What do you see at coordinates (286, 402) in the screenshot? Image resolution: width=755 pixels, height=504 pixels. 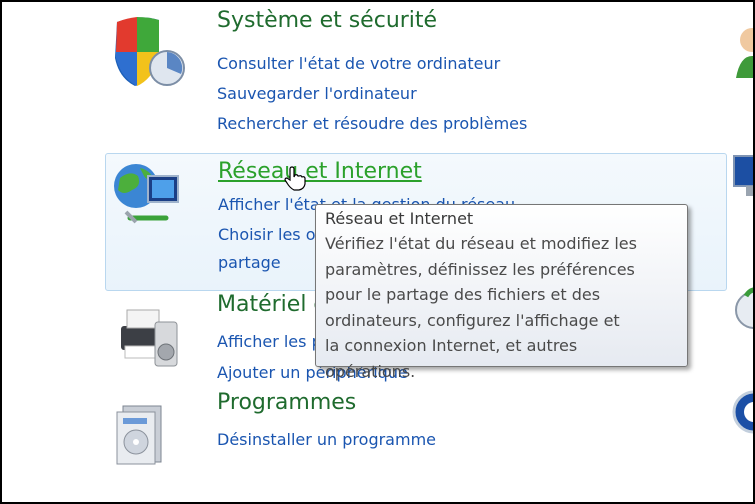 I see `category-title: Programmes` at bounding box center [286, 402].